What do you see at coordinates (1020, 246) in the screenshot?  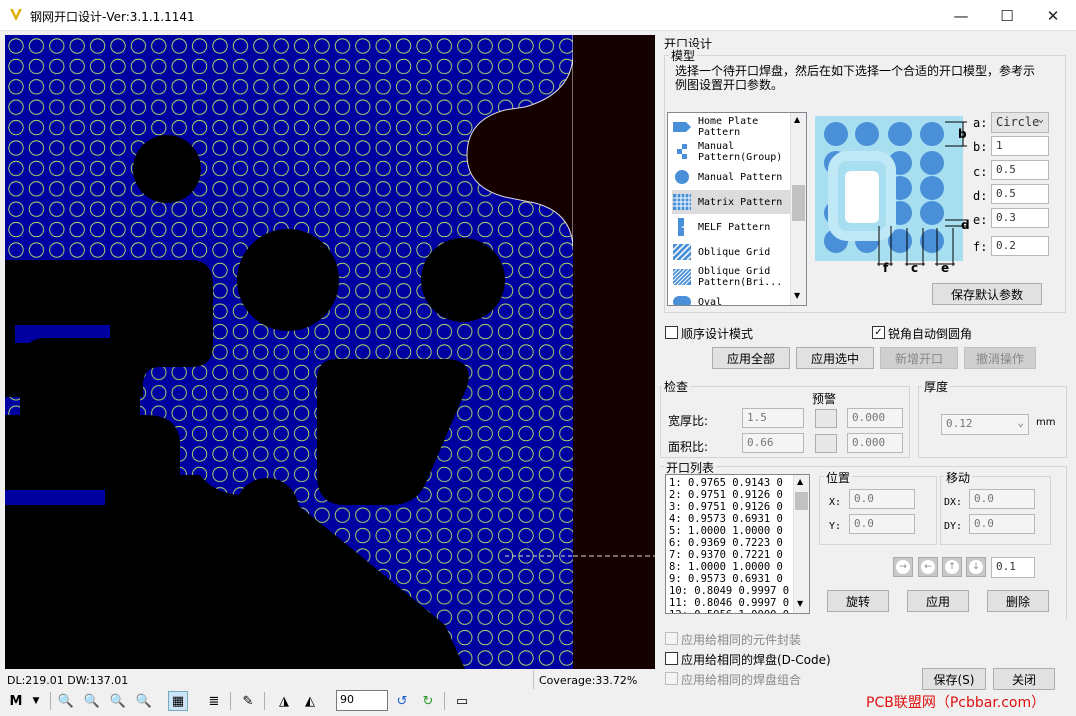 I see `param-f-input: 0.2` at bounding box center [1020, 246].